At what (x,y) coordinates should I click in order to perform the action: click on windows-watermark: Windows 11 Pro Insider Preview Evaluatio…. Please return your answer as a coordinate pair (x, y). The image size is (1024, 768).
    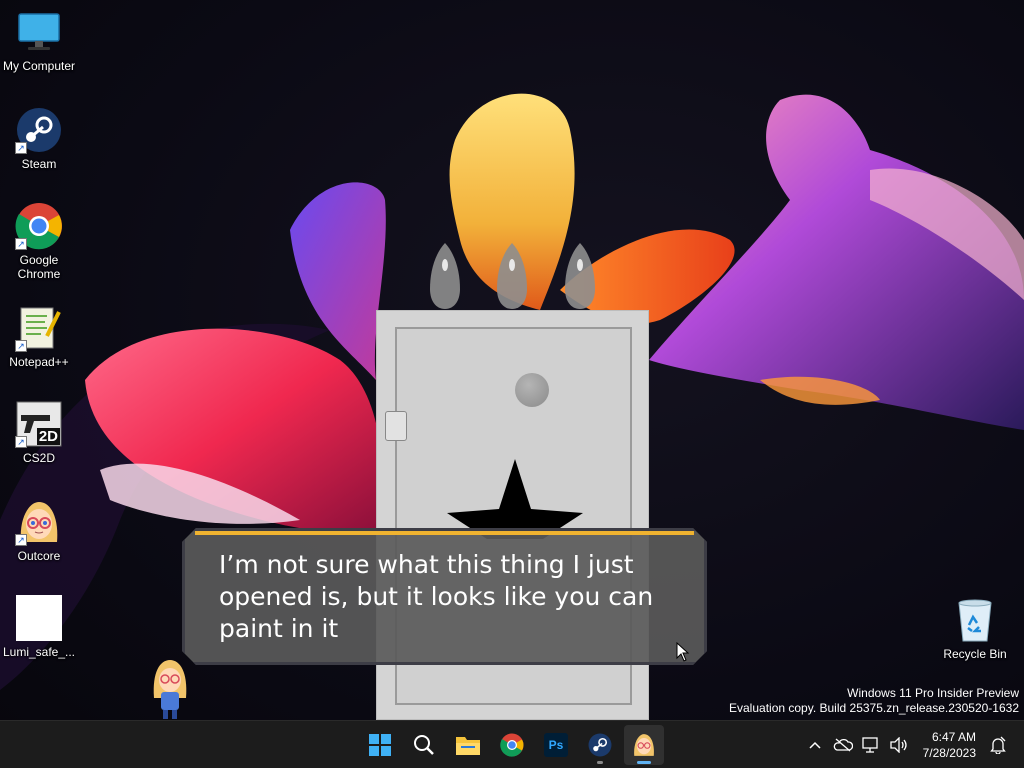
    Looking at the image, I should click on (874, 701).